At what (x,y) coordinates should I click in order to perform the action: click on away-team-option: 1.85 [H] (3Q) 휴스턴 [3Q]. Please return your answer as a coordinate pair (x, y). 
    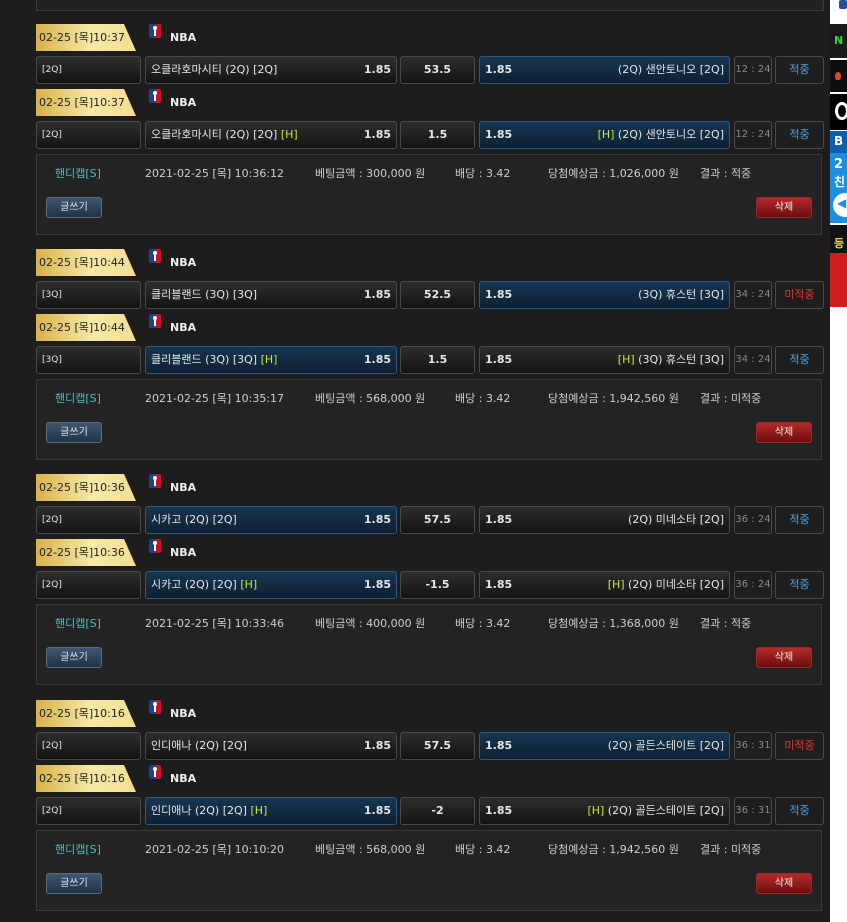
    Looking at the image, I should click on (604, 360).